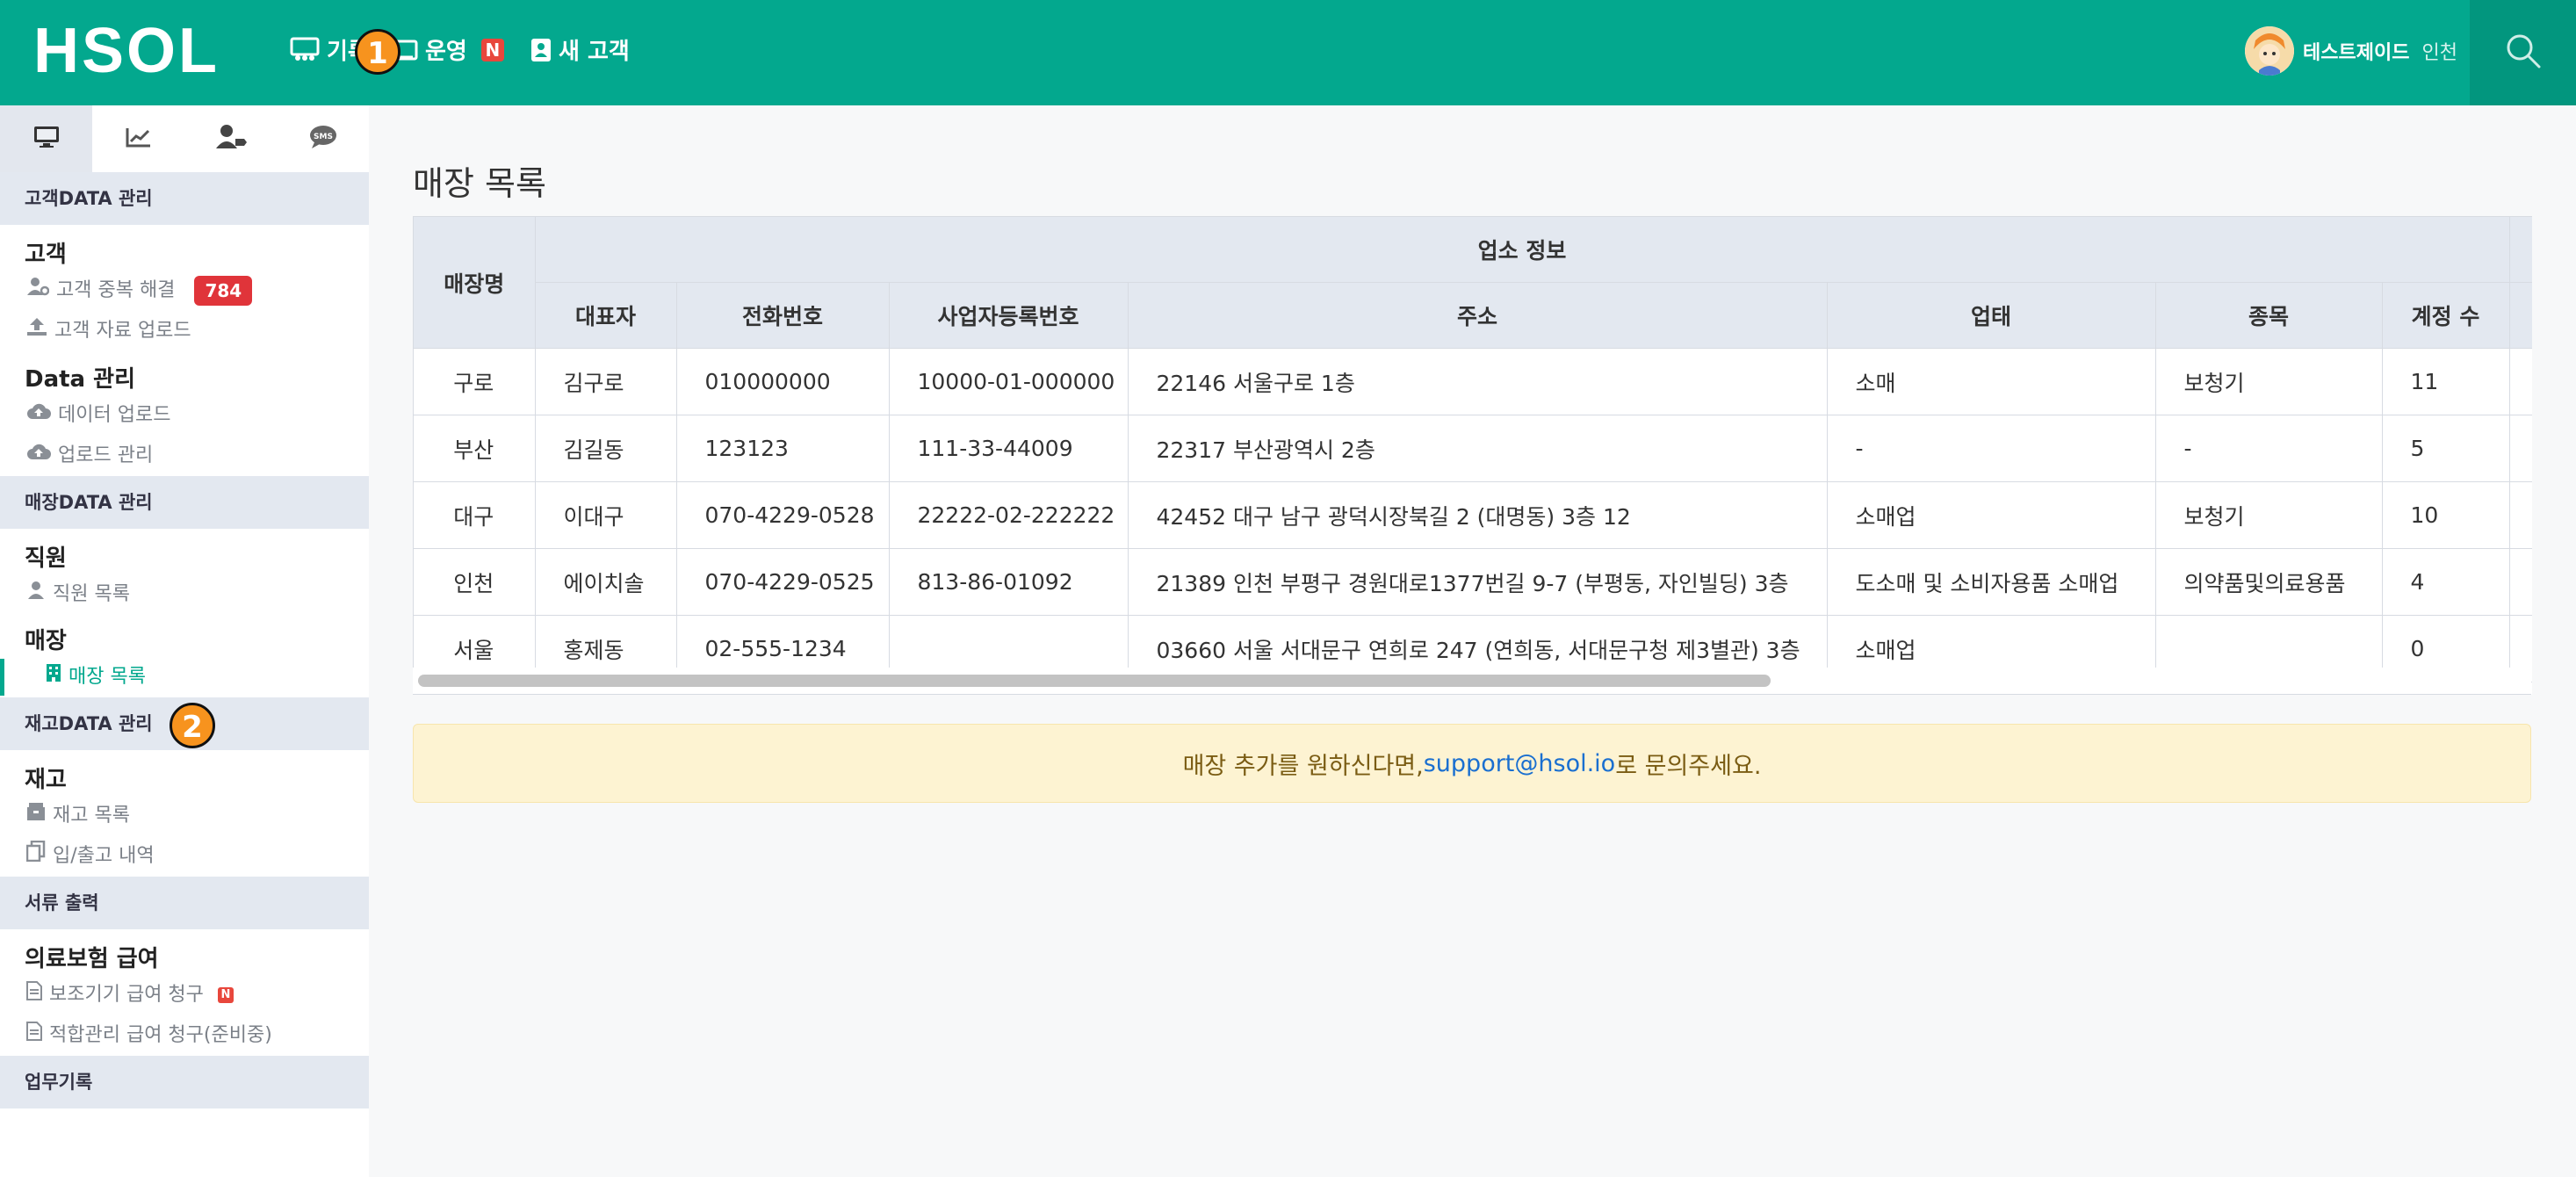 This screenshot has width=2576, height=1177. I want to click on sidebar-item-store-list: 매장 목록, so click(184, 677).